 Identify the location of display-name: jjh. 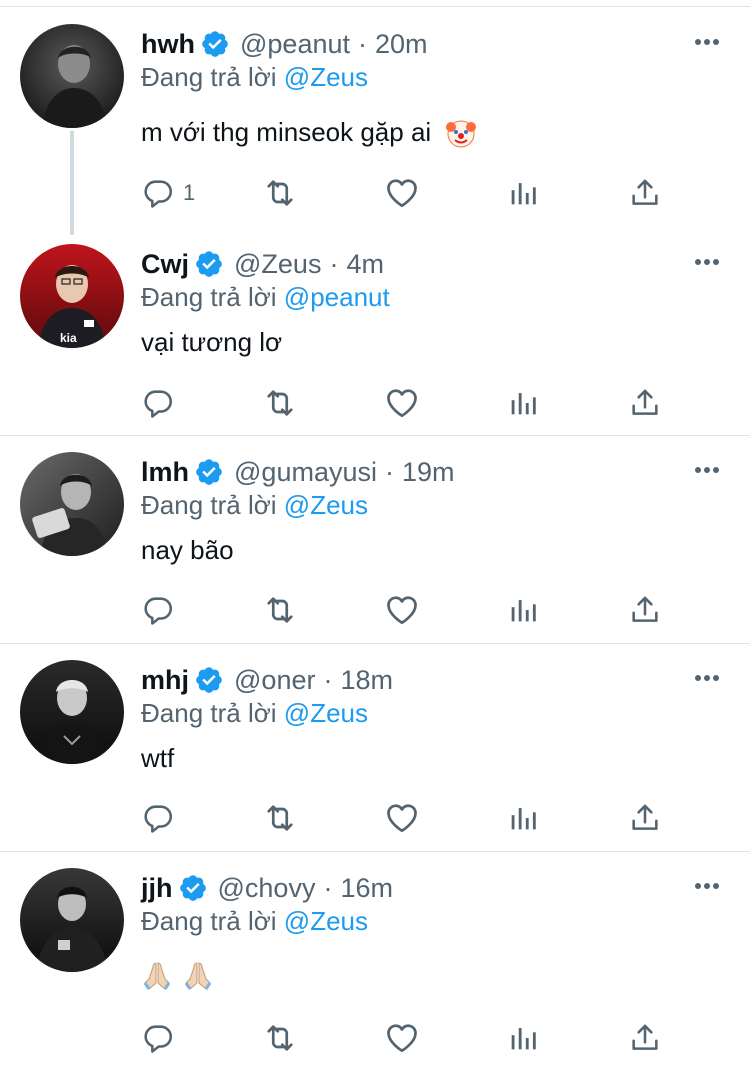
(157, 888).